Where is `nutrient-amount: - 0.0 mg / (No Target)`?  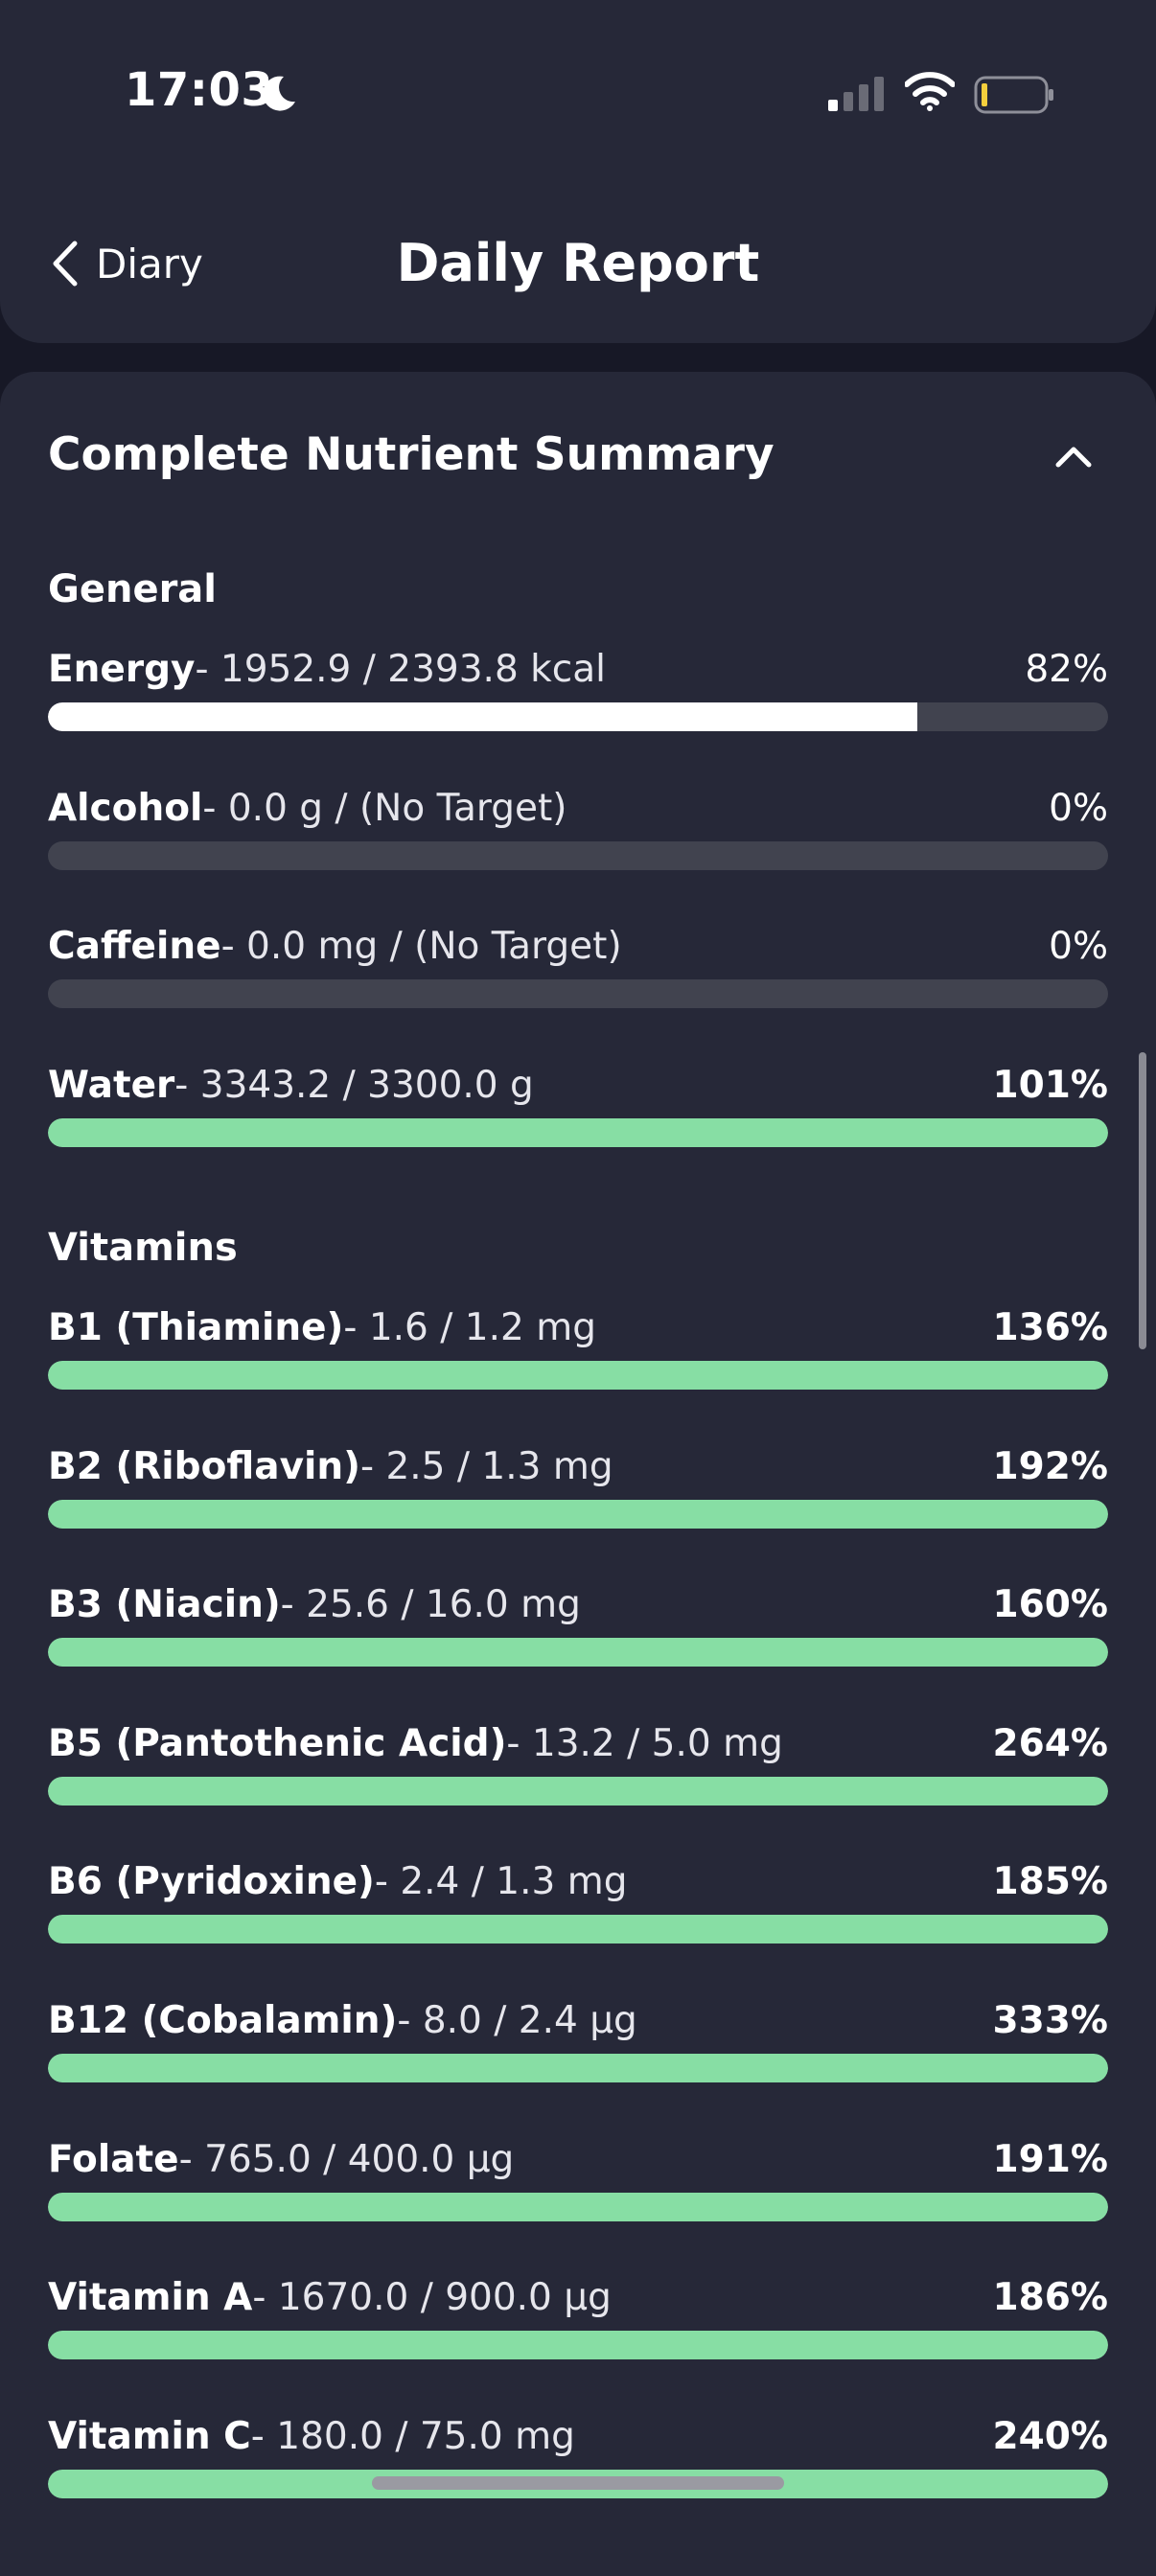 nutrient-amount: - 0.0 mg / (No Target) is located at coordinates (421, 946).